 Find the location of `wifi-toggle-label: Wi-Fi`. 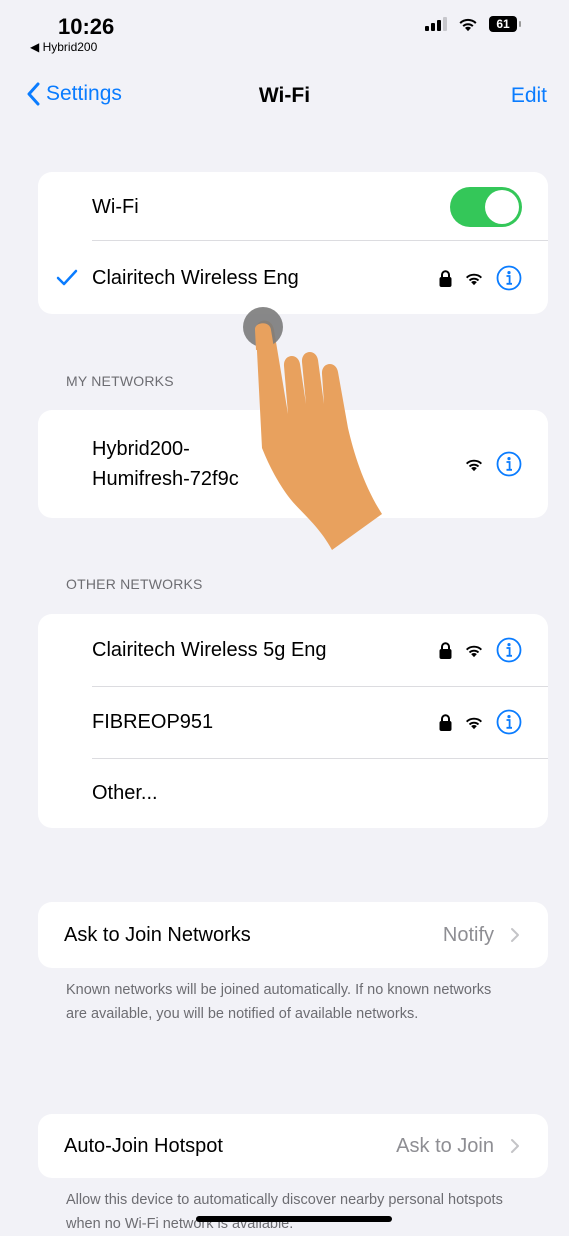

wifi-toggle-label: Wi-Fi is located at coordinates (115, 206).